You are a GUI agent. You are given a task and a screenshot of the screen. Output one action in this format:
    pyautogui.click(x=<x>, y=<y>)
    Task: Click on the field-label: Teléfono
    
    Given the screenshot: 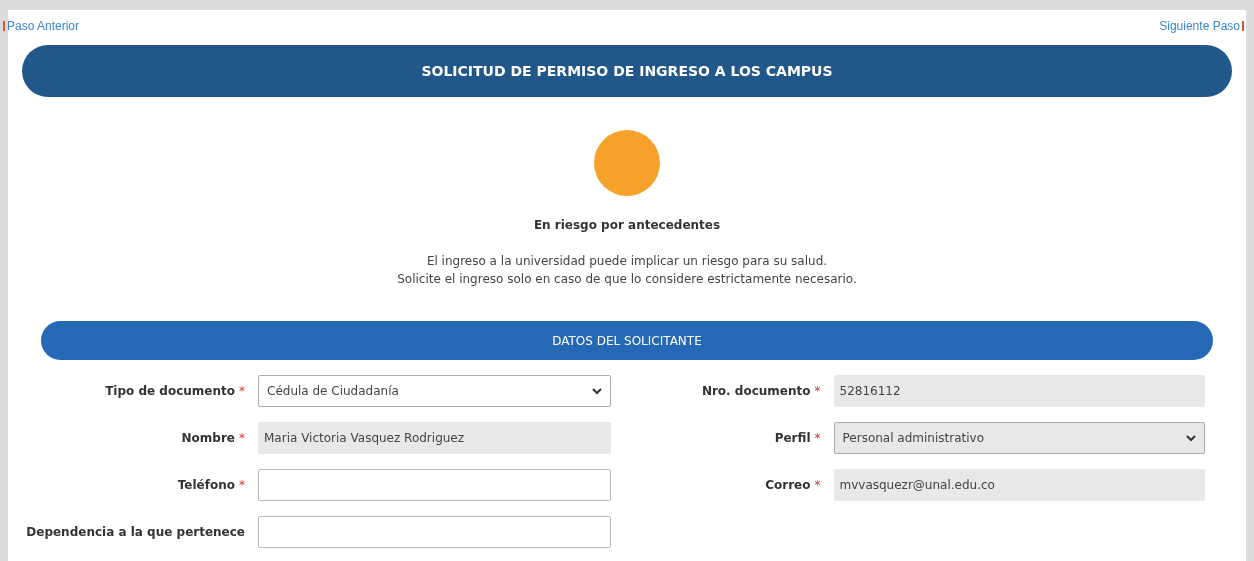 What is the action you would take?
    pyautogui.click(x=206, y=485)
    